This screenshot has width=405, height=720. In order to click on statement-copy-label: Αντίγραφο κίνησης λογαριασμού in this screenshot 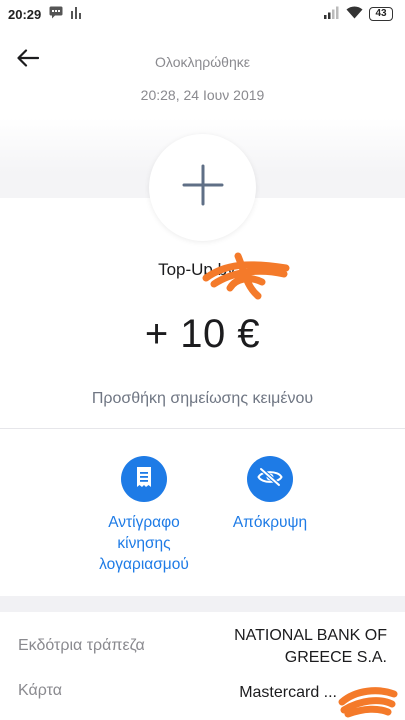, I will do `click(144, 543)`.